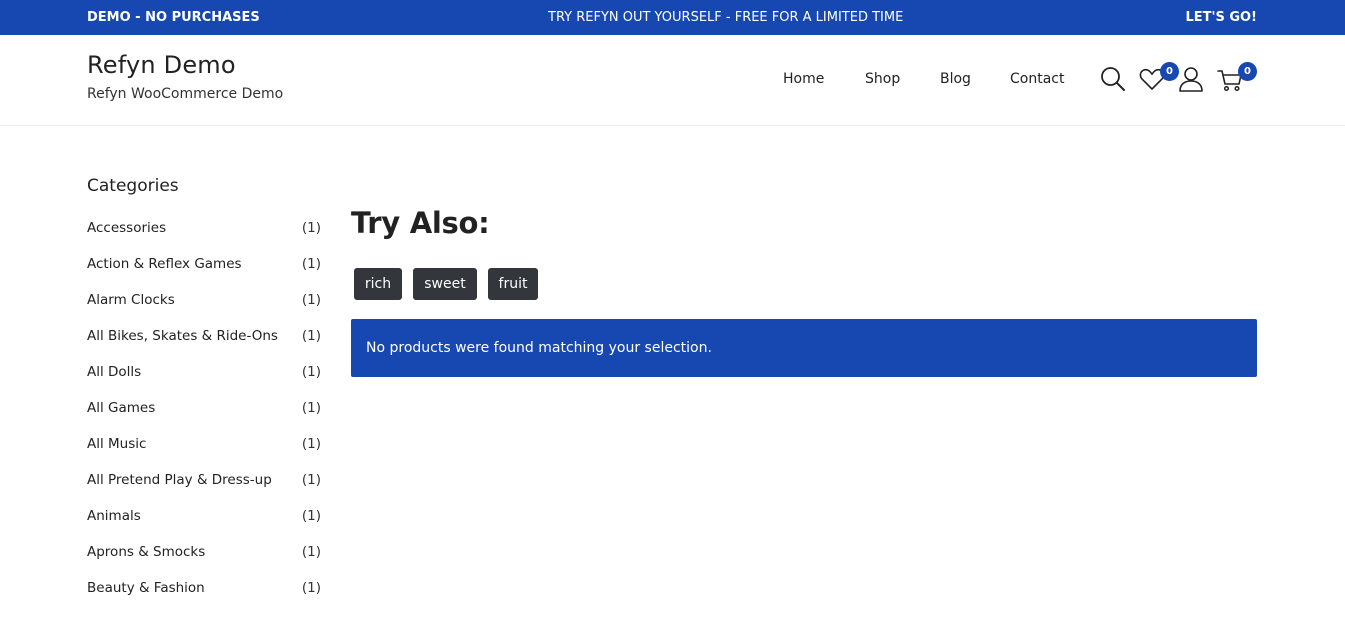 The height and width of the screenshot is (621, 1345). What do you see at coordinates (1247, 71) in the screenshot?
I see `cart-count-badge: 0` at bounding box center [1247, 71].